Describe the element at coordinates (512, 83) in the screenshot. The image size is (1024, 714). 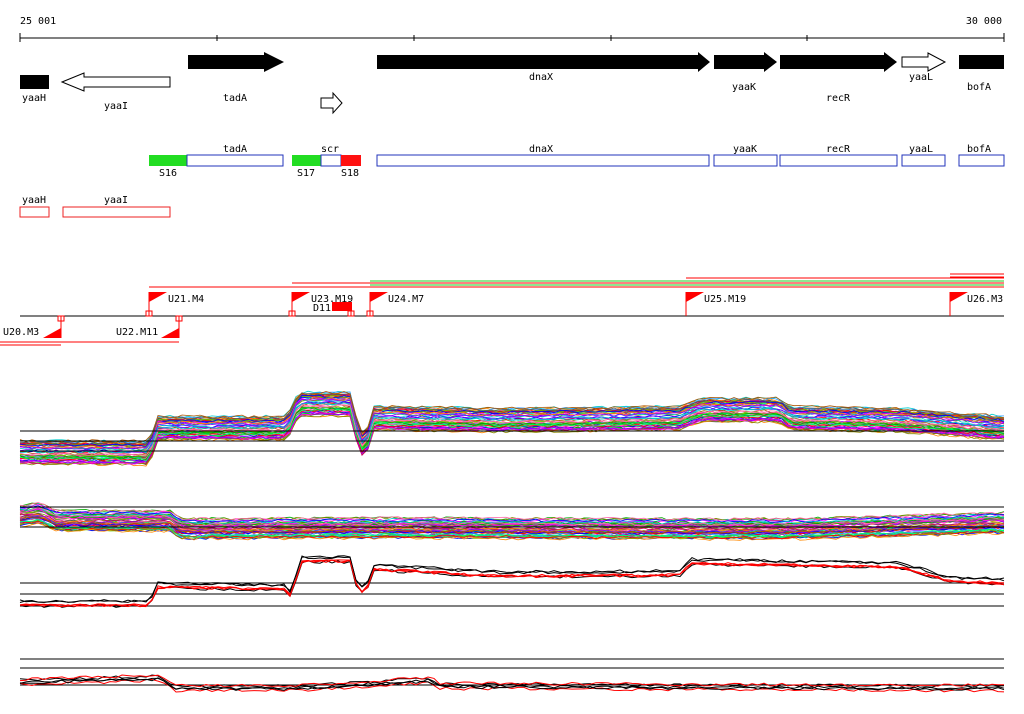
I see `gene-track: yaaH yaaI tadA dnaX yaaK recR yaaL bofA` at that location.